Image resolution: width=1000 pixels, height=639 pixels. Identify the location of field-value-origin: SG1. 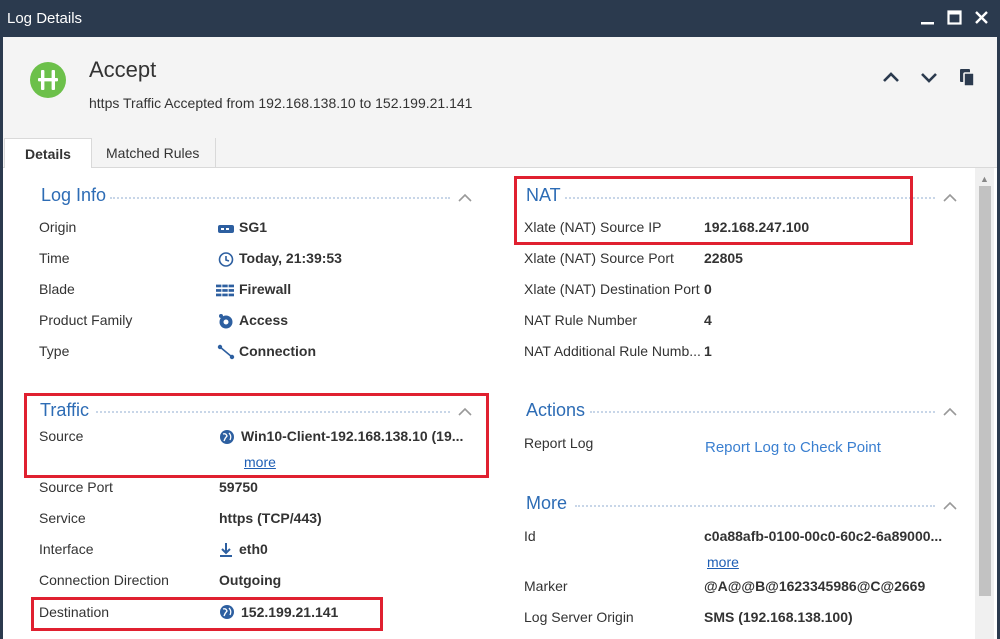
(253, 227).